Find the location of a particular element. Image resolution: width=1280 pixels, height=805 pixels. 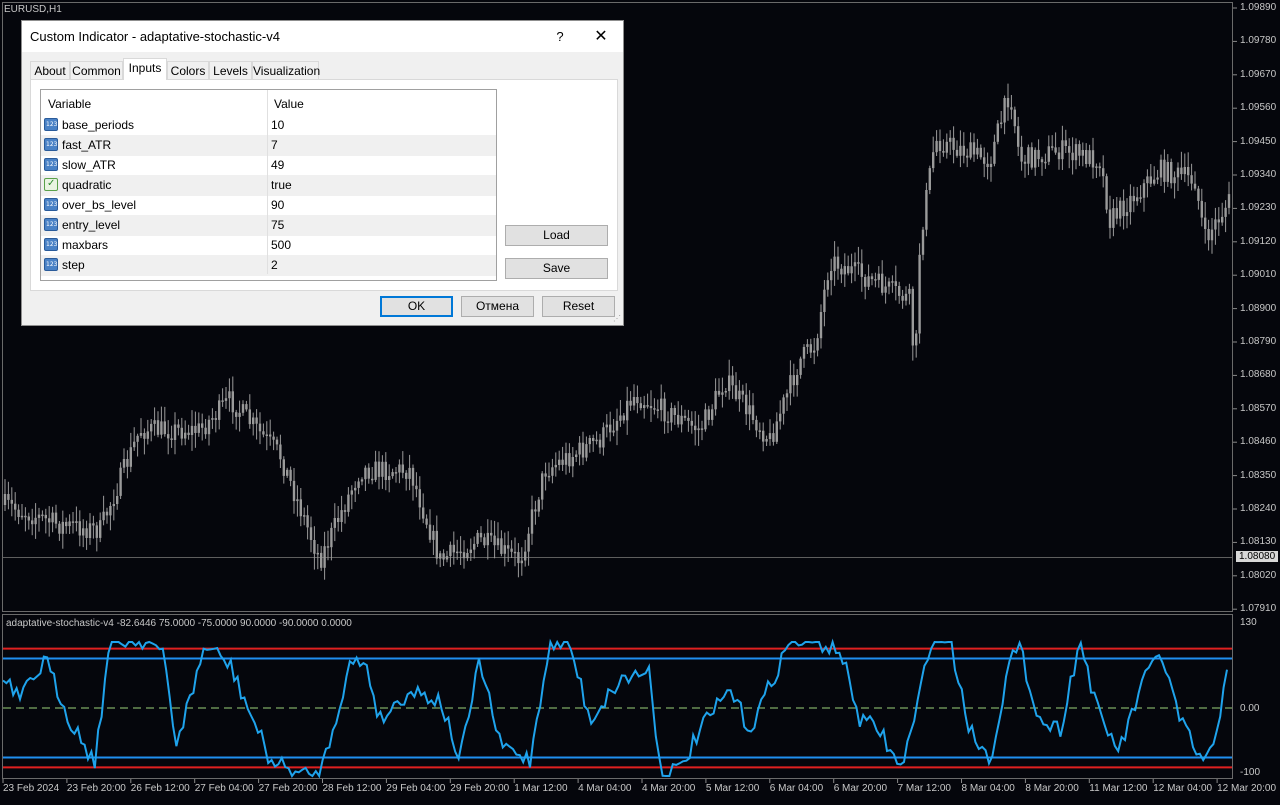

ok-button: OK is located at coordinates (416, 306).